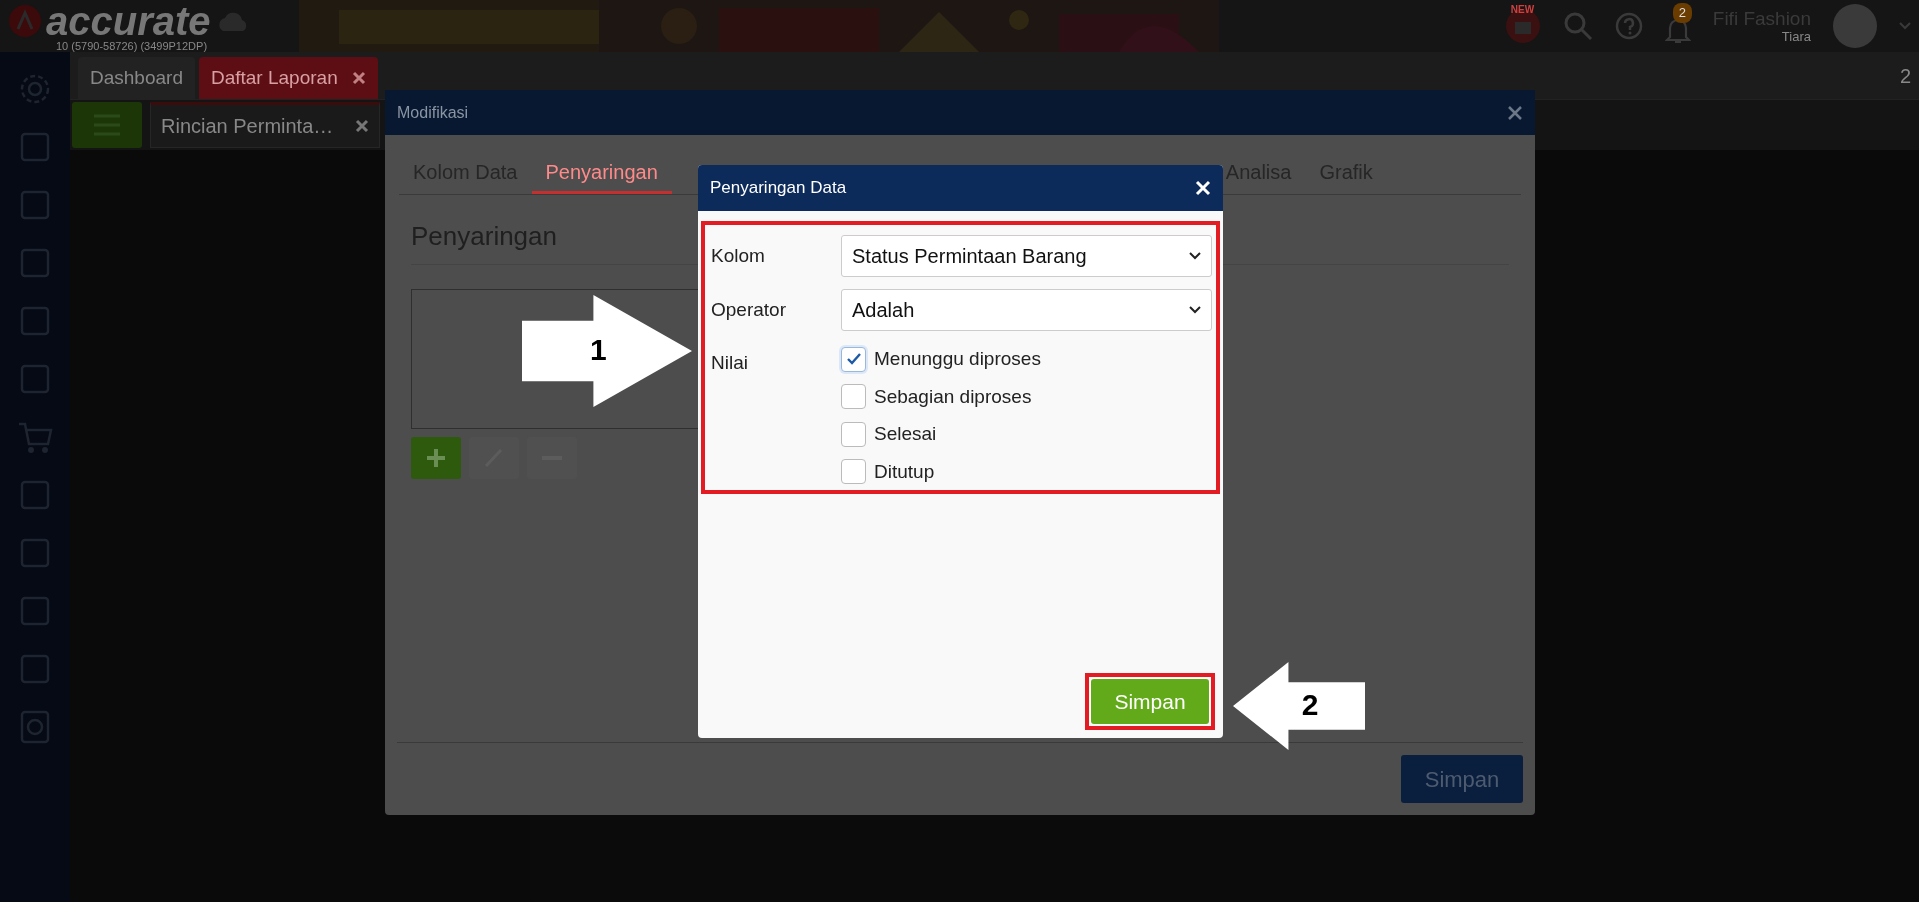 This screenshot has width=1919, height=902. Describe the element at coordinates (957, 359) in the screenshot. I see `option-label: Menunggu diproses` at that location.